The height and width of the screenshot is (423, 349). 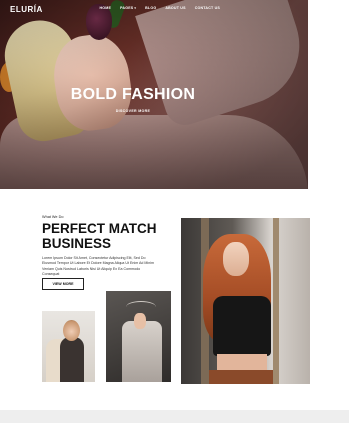 I want to click on section-title: PERFECT MATCH BUSINESS, so click(x=99, y=236).